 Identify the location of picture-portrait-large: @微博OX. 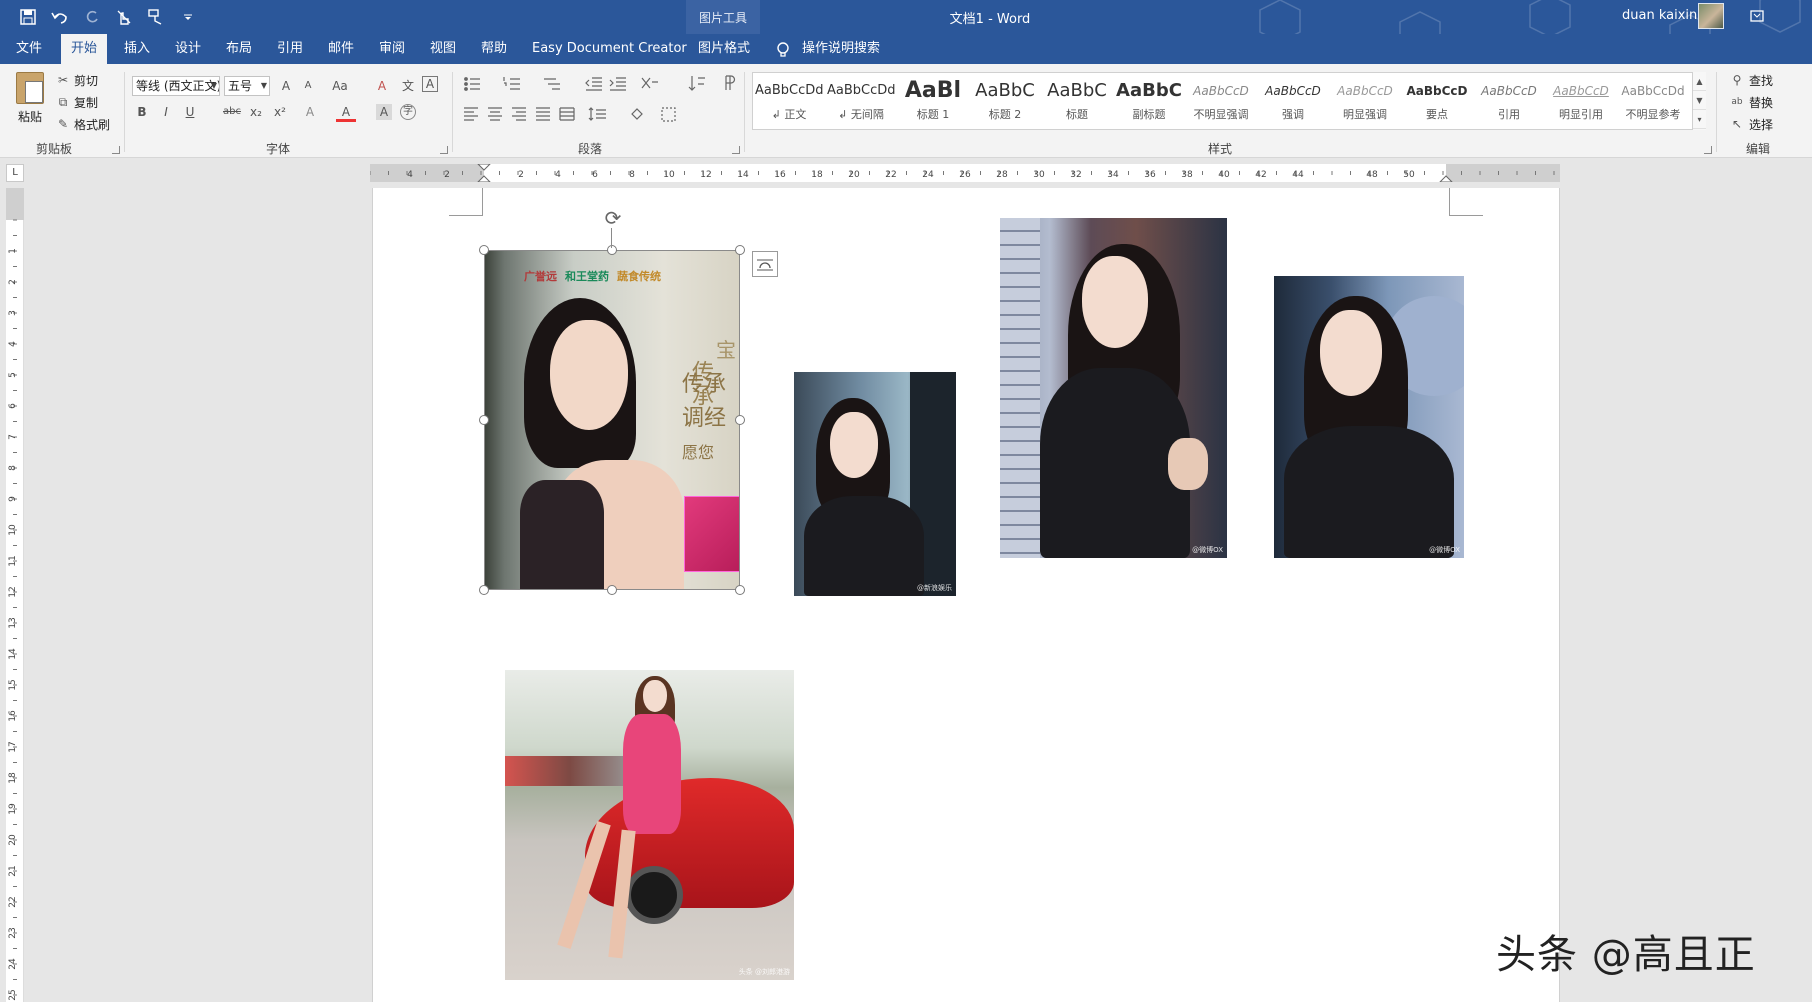
(1113, 388).